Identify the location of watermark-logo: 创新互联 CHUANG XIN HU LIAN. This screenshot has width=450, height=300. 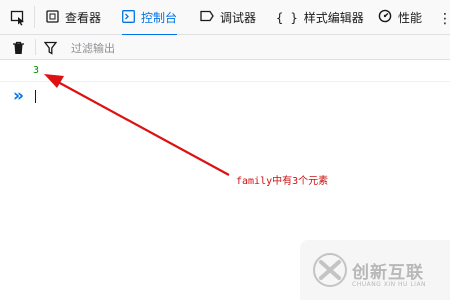
(375, 270).